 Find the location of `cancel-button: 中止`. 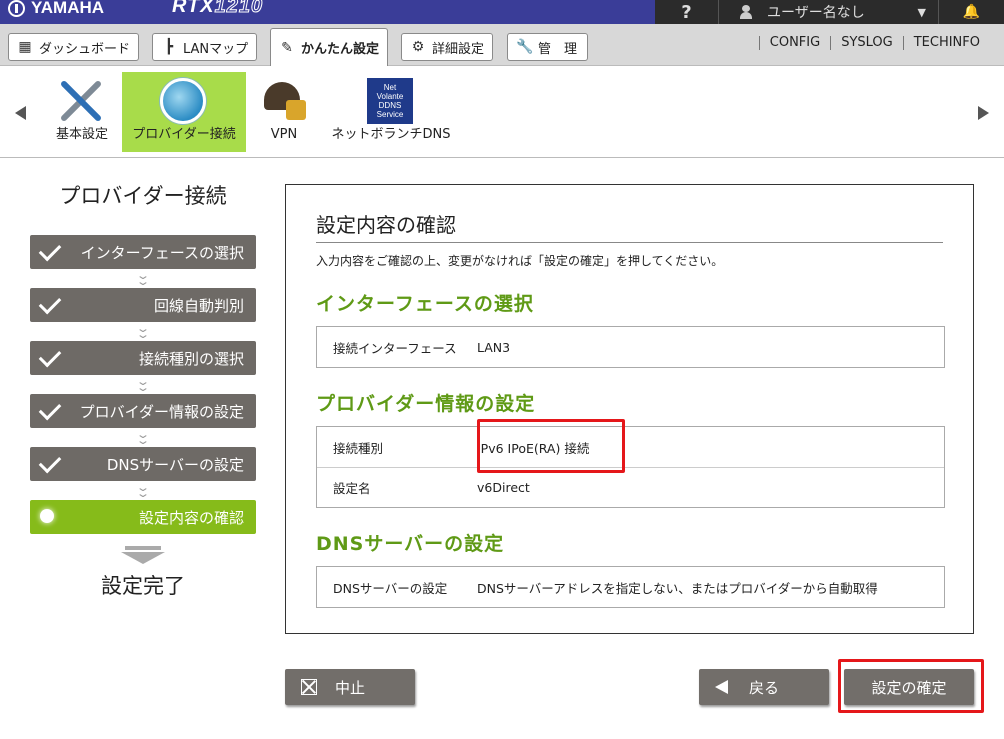

cancel-button: 中止 is located at coordinates (350, 687).